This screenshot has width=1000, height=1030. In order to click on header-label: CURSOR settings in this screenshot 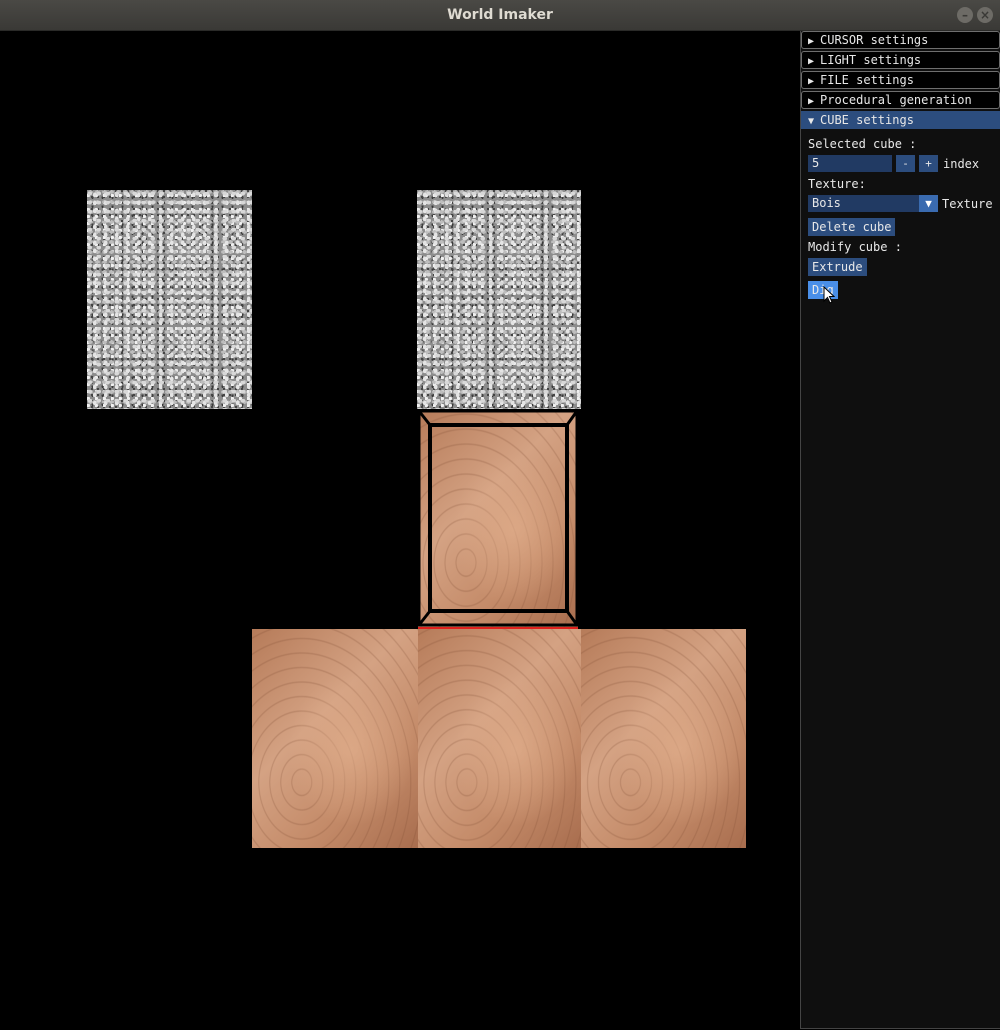, I will do `click(874, 40)`.